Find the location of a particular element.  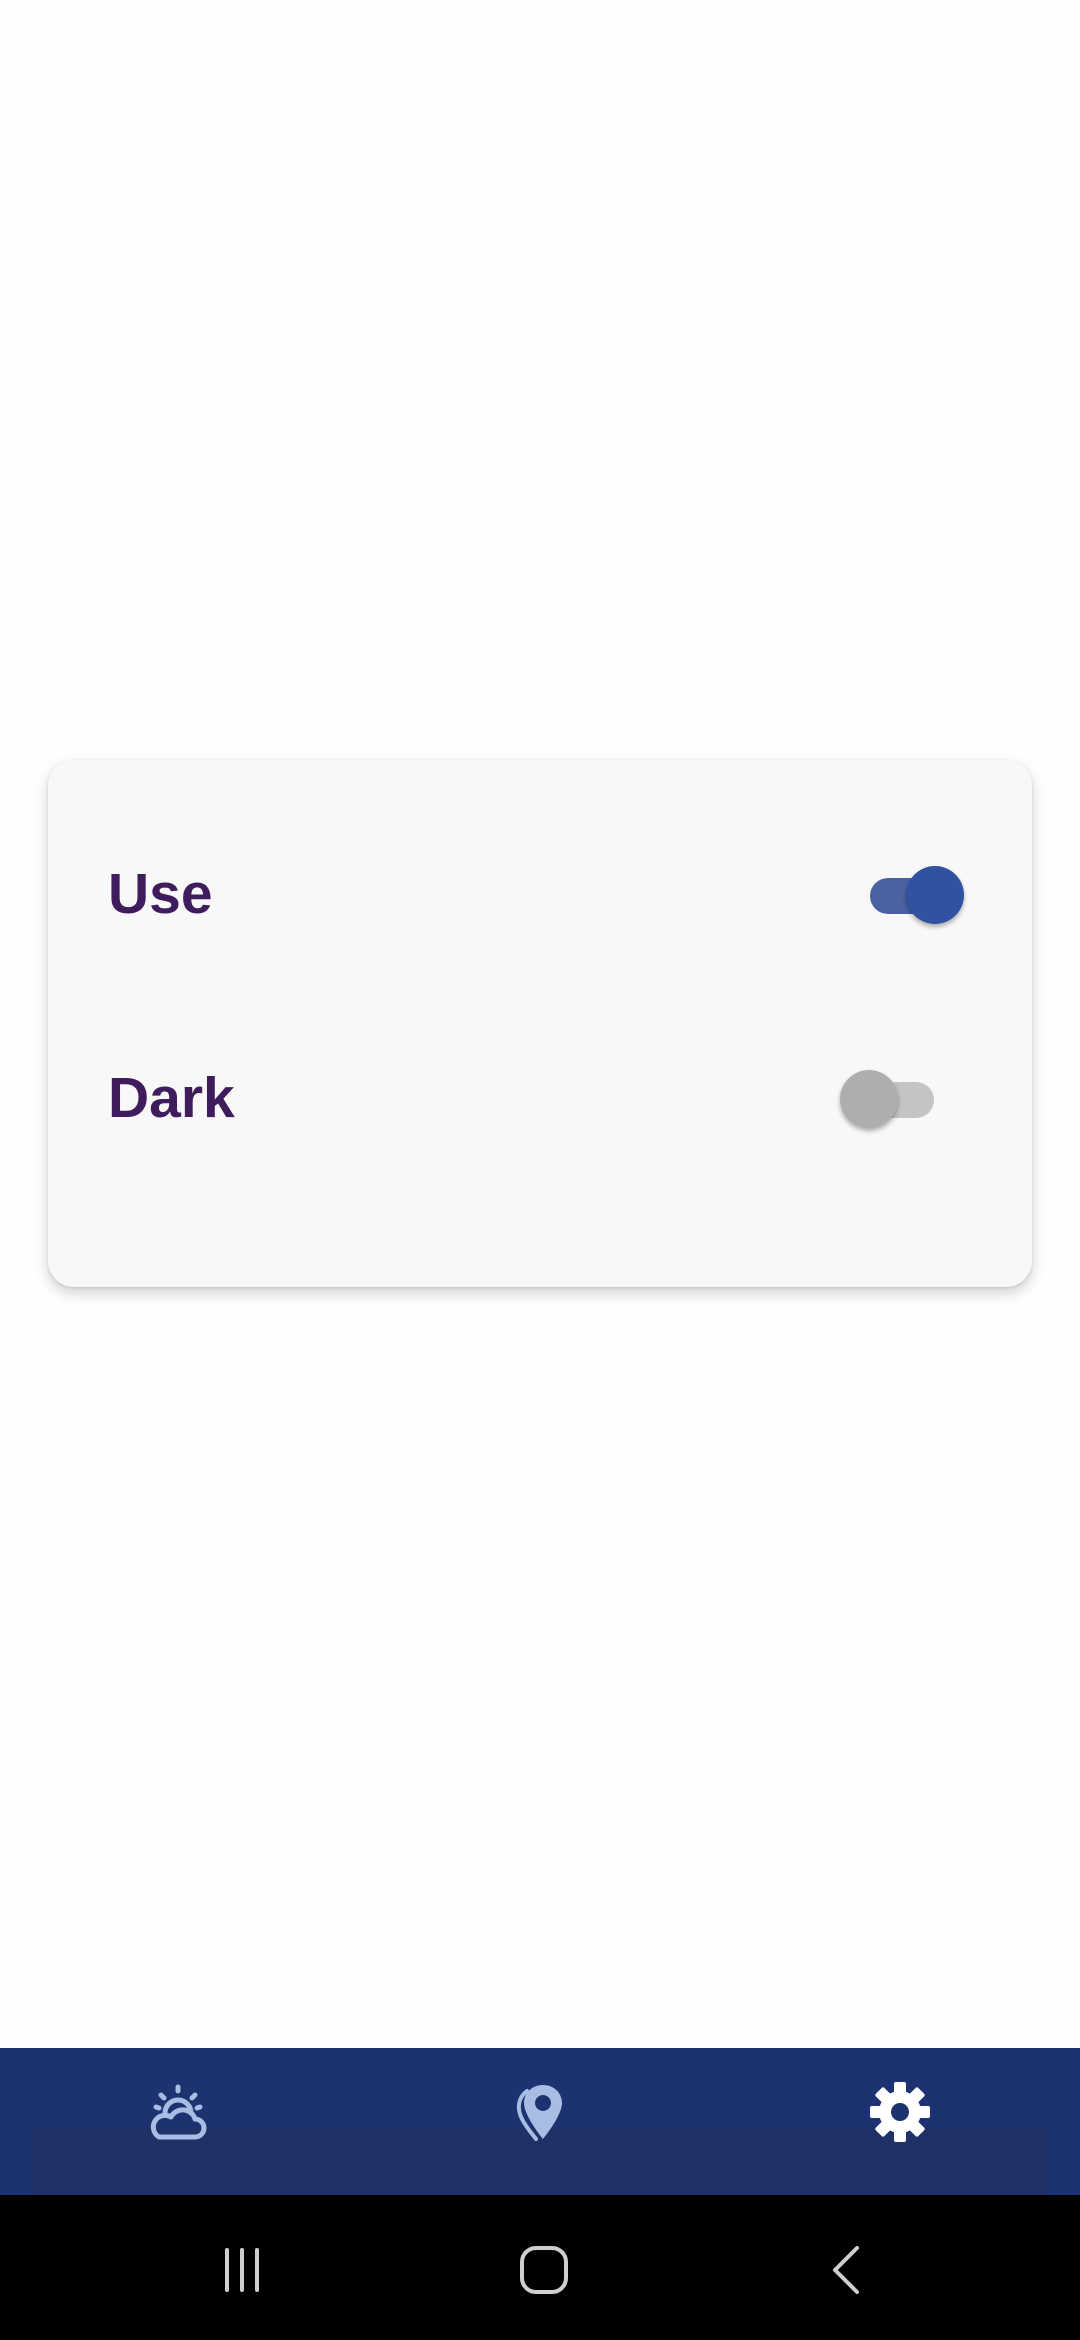

location-pin-icon is located at coordinates (539, 2113).